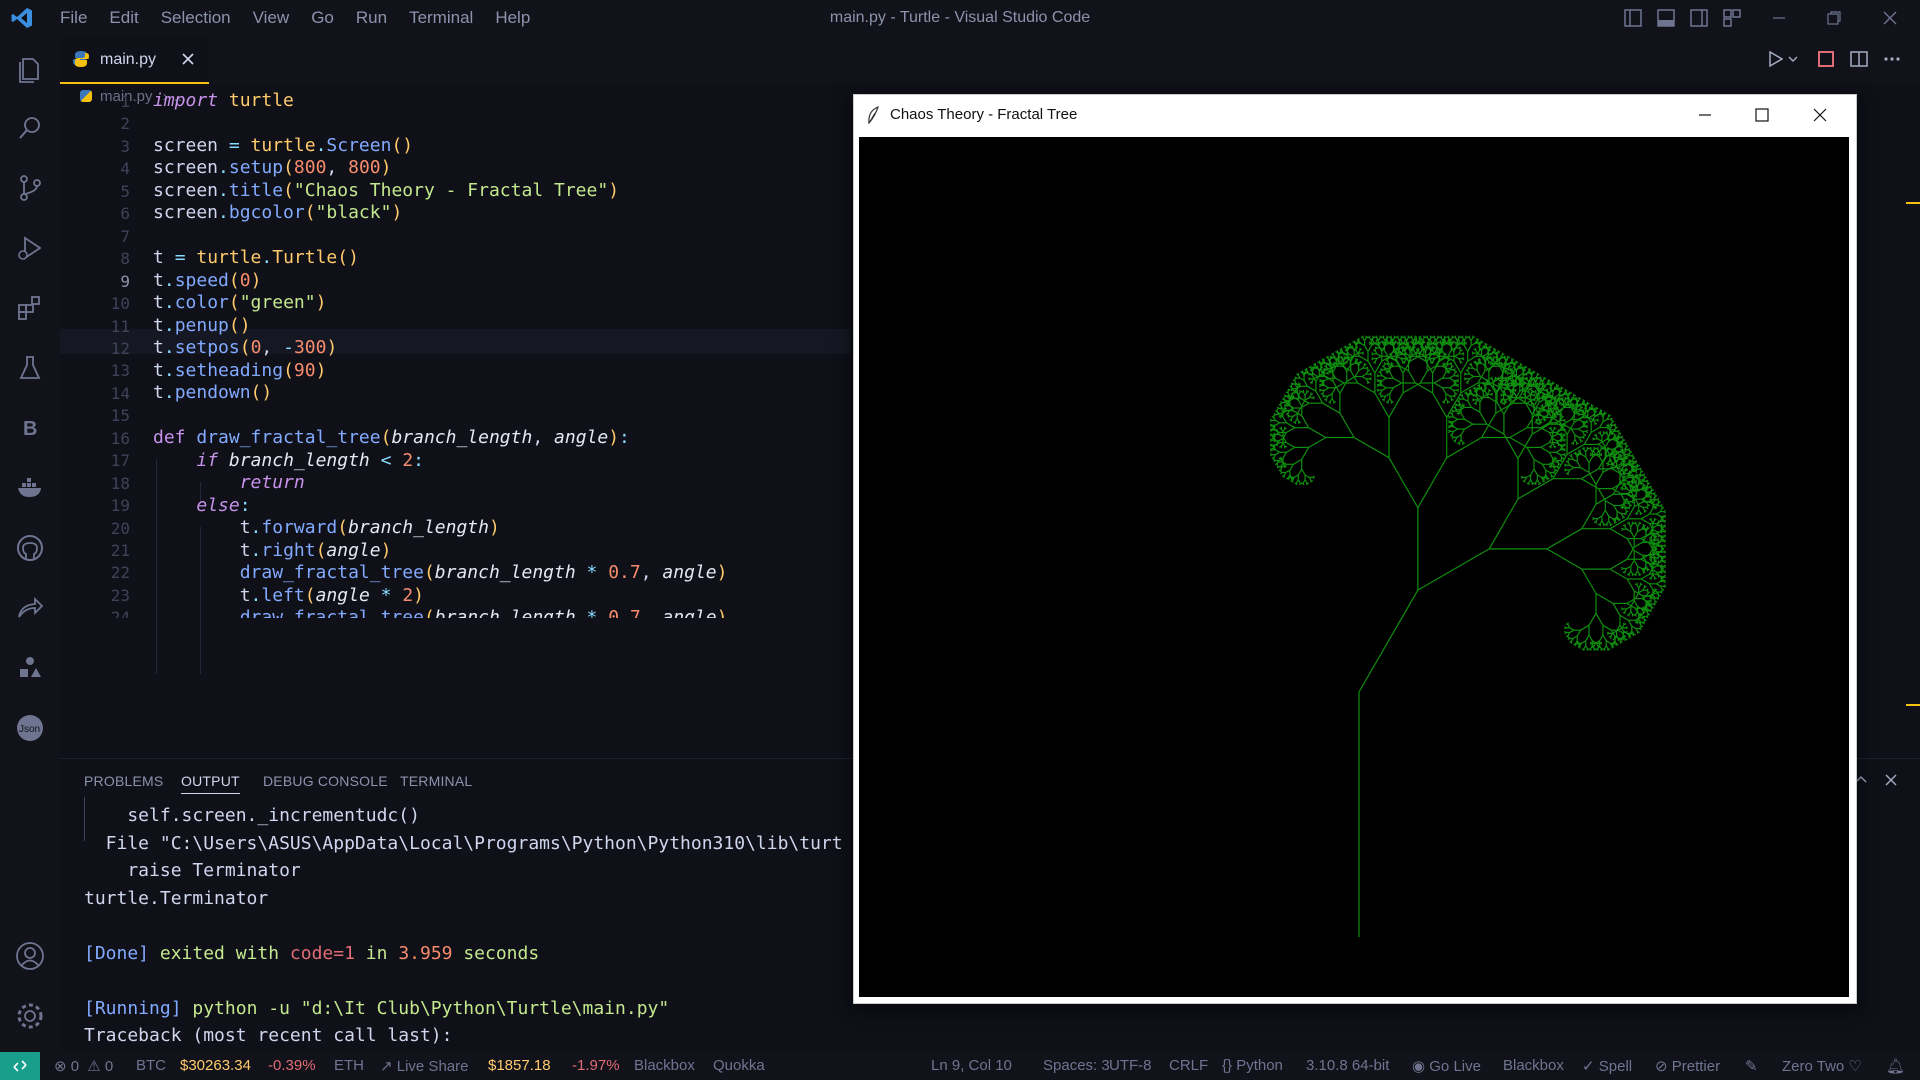  I want to click on tab-main-py: main.py, so click(134, 60).